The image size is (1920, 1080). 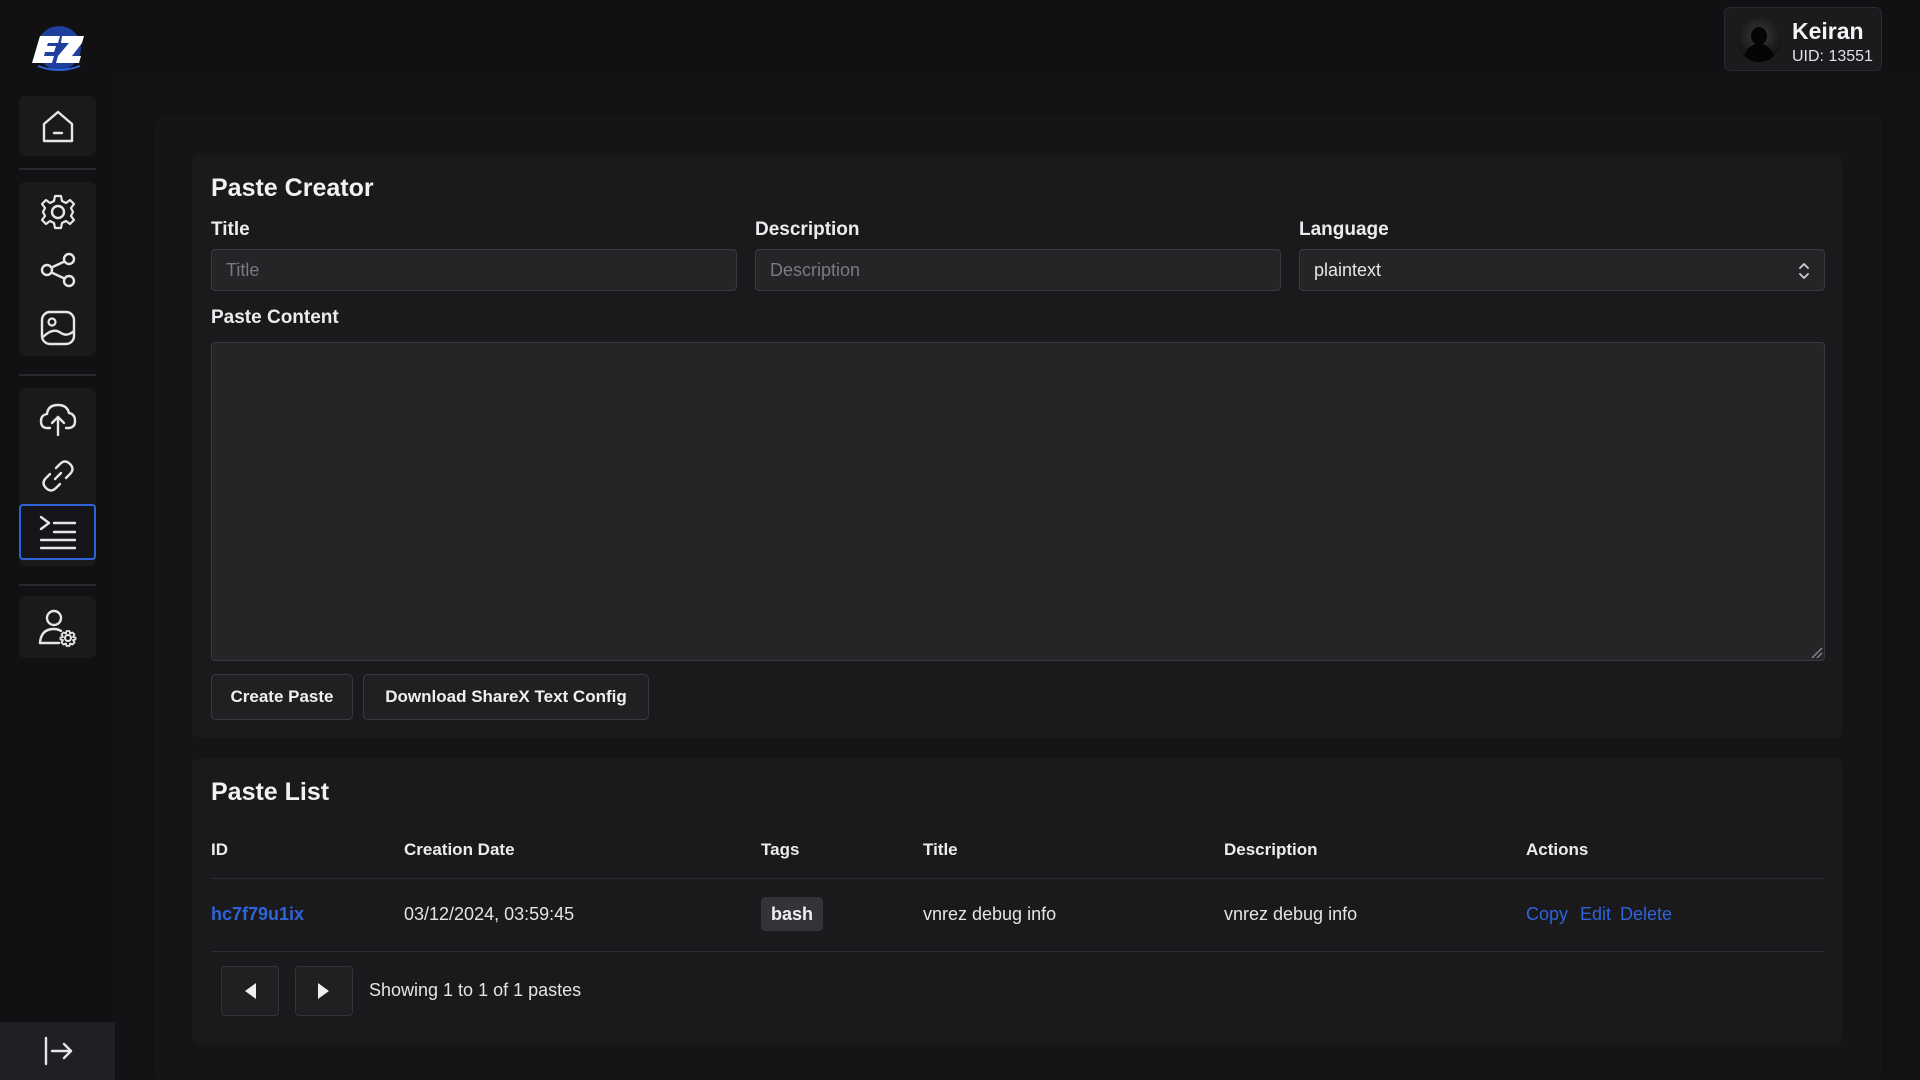 What do you see at coordinates (1828, 31) in the screenshot?
I see `user-name: Keiran` at bounding box center [1828, 31].